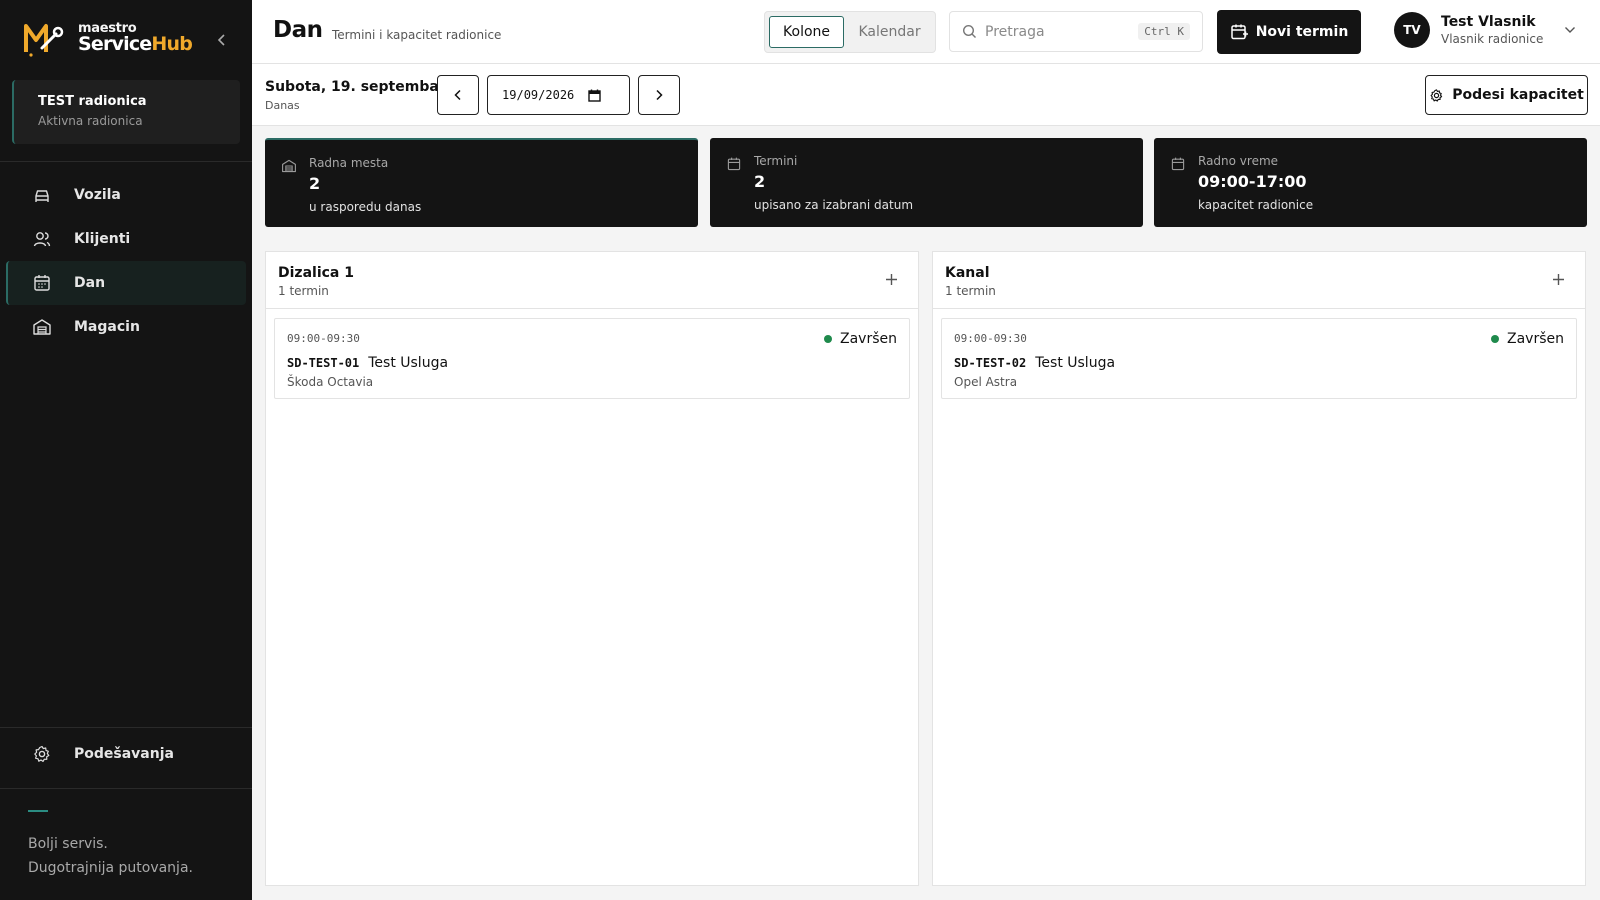  I want to click on sidebar-item-label: Dan, so click(90, 283).